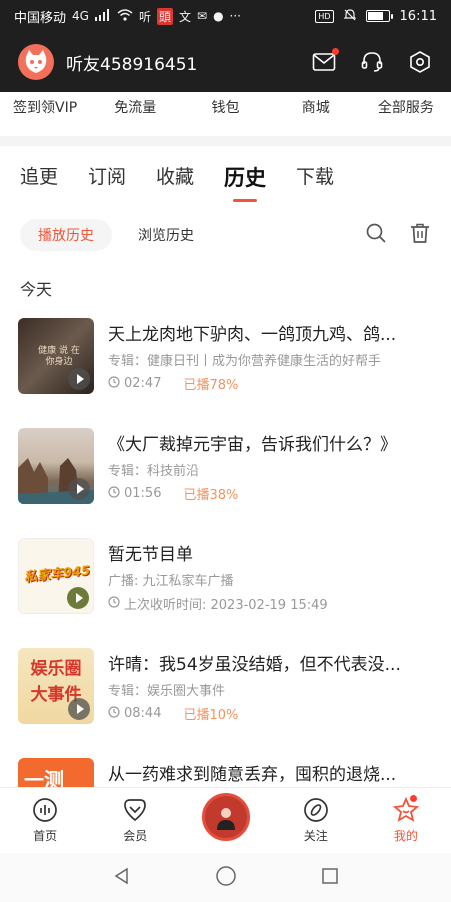  Describe the element at coordinates (39, 178) in the screenshot. I see `tab-follow-updates: 追更` at that location.